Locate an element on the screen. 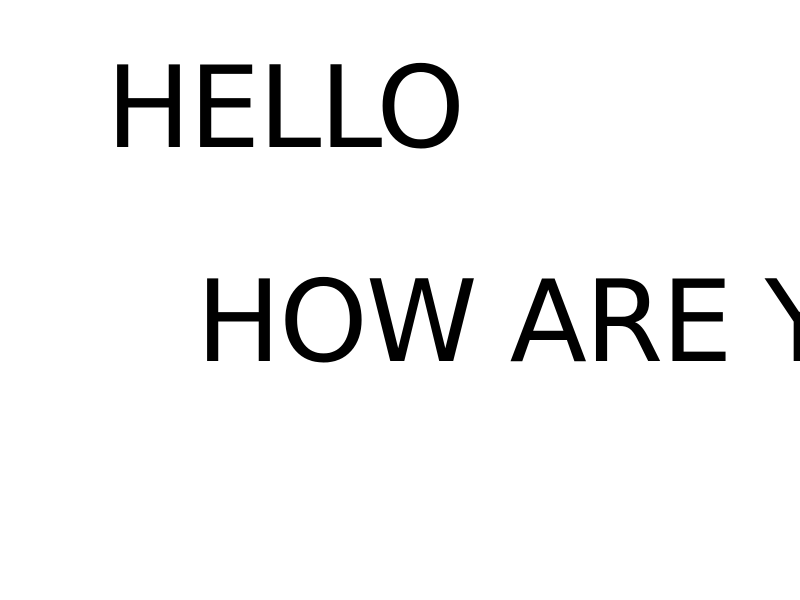 The image size is (800, 600). hello-text: HELLO is located at coordinates (285, 108).